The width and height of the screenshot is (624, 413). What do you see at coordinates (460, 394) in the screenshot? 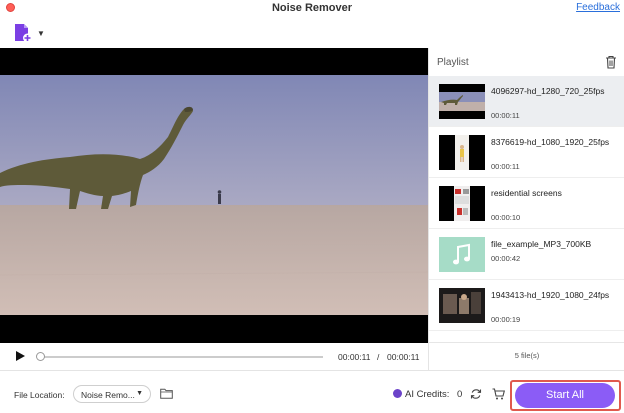
I see `ai-credits-value: 0` at bounding box center [460, 394].